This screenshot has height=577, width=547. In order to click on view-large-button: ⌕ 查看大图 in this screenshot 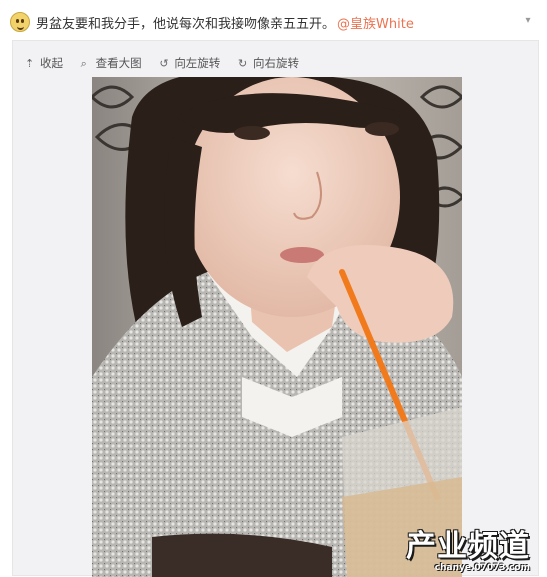, I will do `click(111, 63)`.